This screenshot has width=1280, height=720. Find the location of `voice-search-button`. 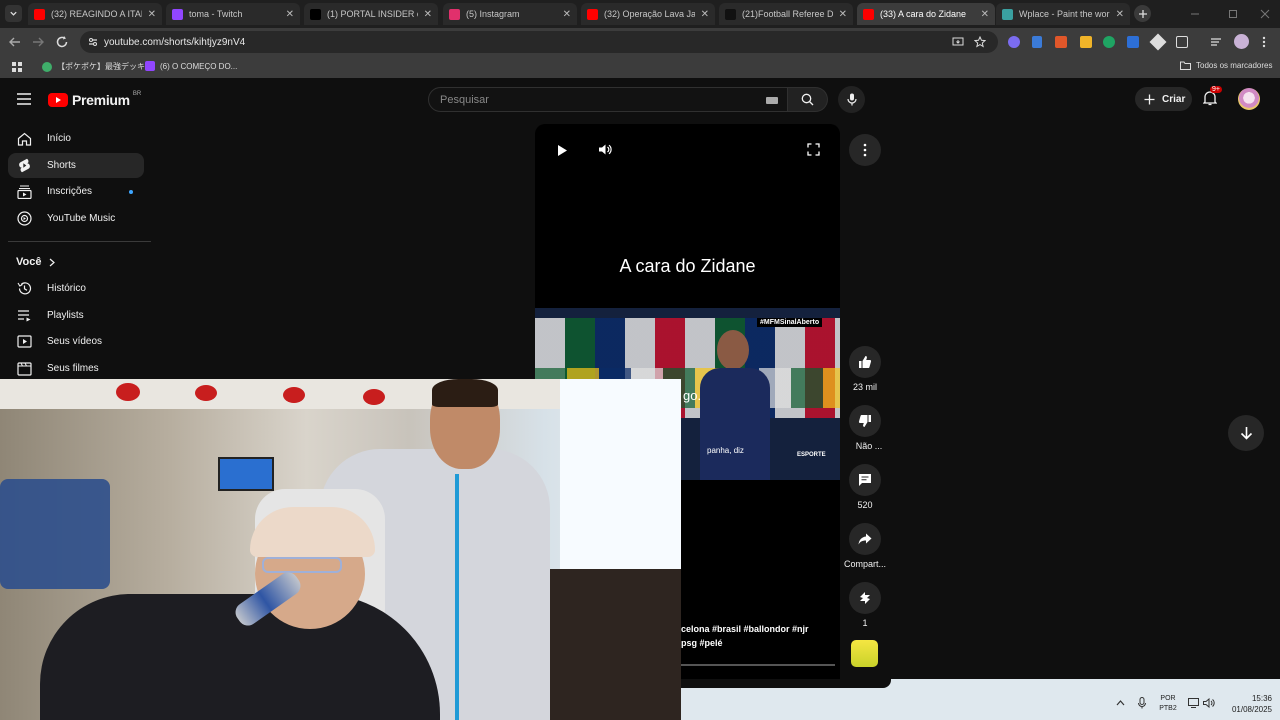

voice-search-button is located at coordinates (851, 99).